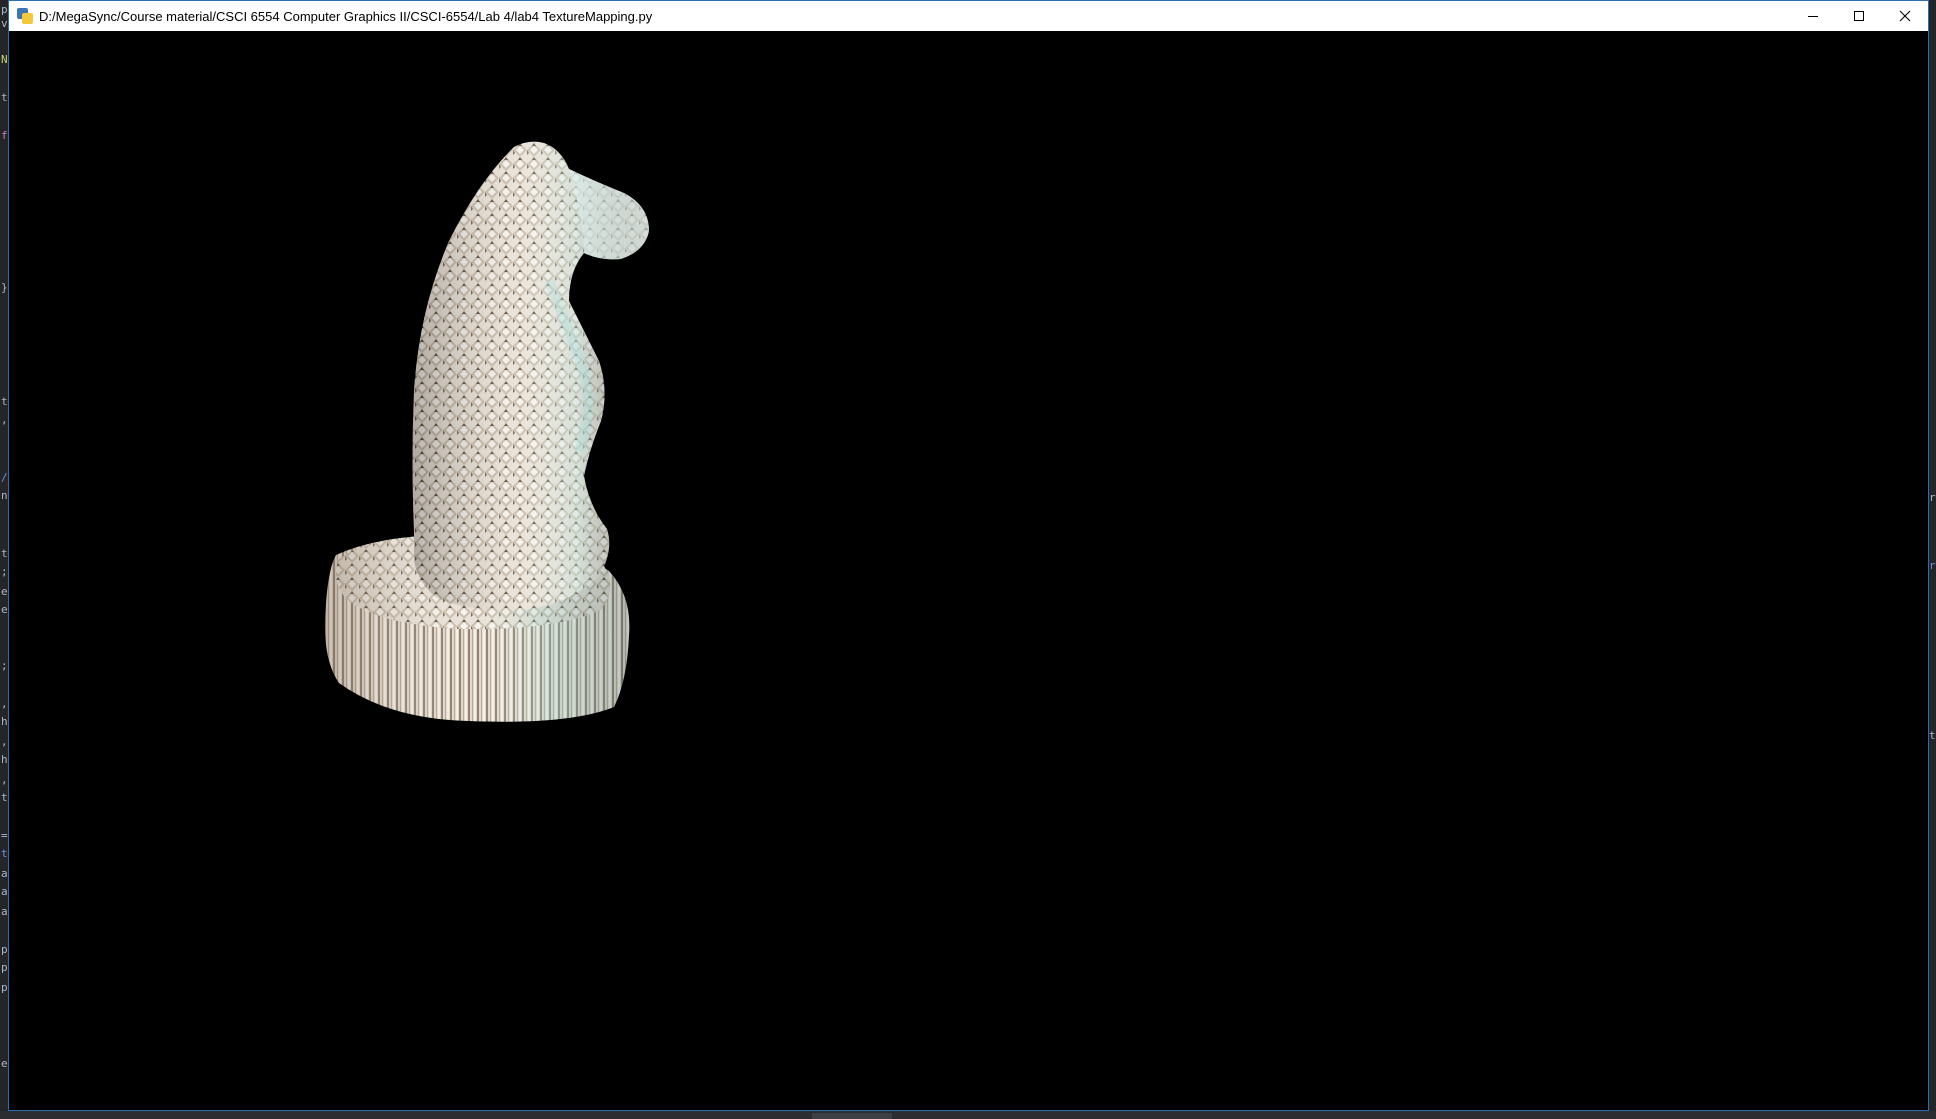 The width and height of the screenshot is (1936, 1119). I want to click on background-editor-bottom-edge, so click(968, 1115).